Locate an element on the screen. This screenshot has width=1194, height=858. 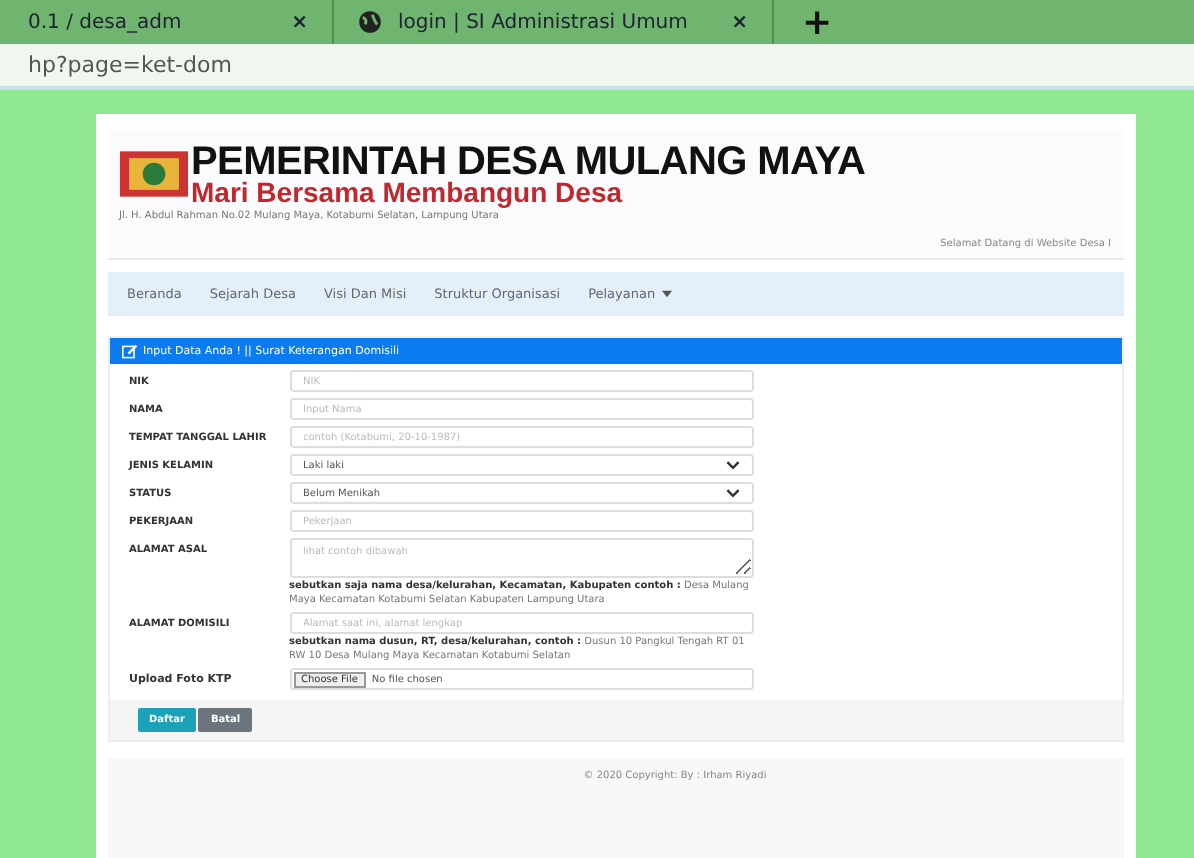
site-slogan: Mari Bersama Membangun Desa is located at coordinates (408, 192).